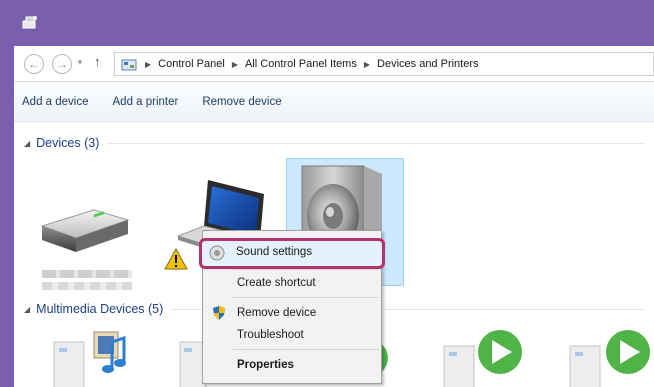 The width and height of the screenshot is (654, 387). What do you see at coordinates (301, 64) in the screenshot?
I see `breadcrumb-all-control-panel-items: All Control Panel Items` at bounding box center [301, 64].